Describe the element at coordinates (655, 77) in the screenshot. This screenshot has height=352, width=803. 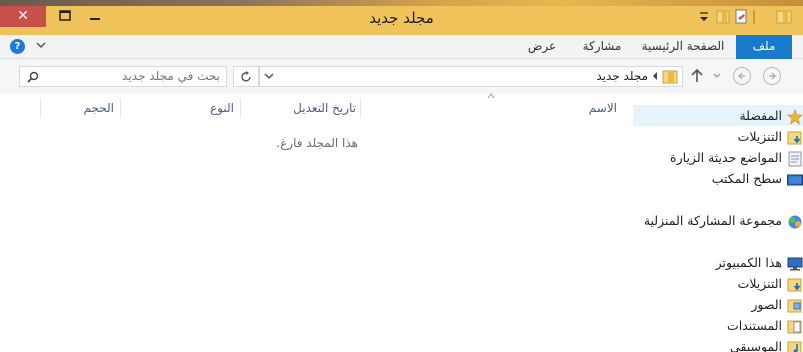
I see `breadcrumb-chevron-icon` at that location.